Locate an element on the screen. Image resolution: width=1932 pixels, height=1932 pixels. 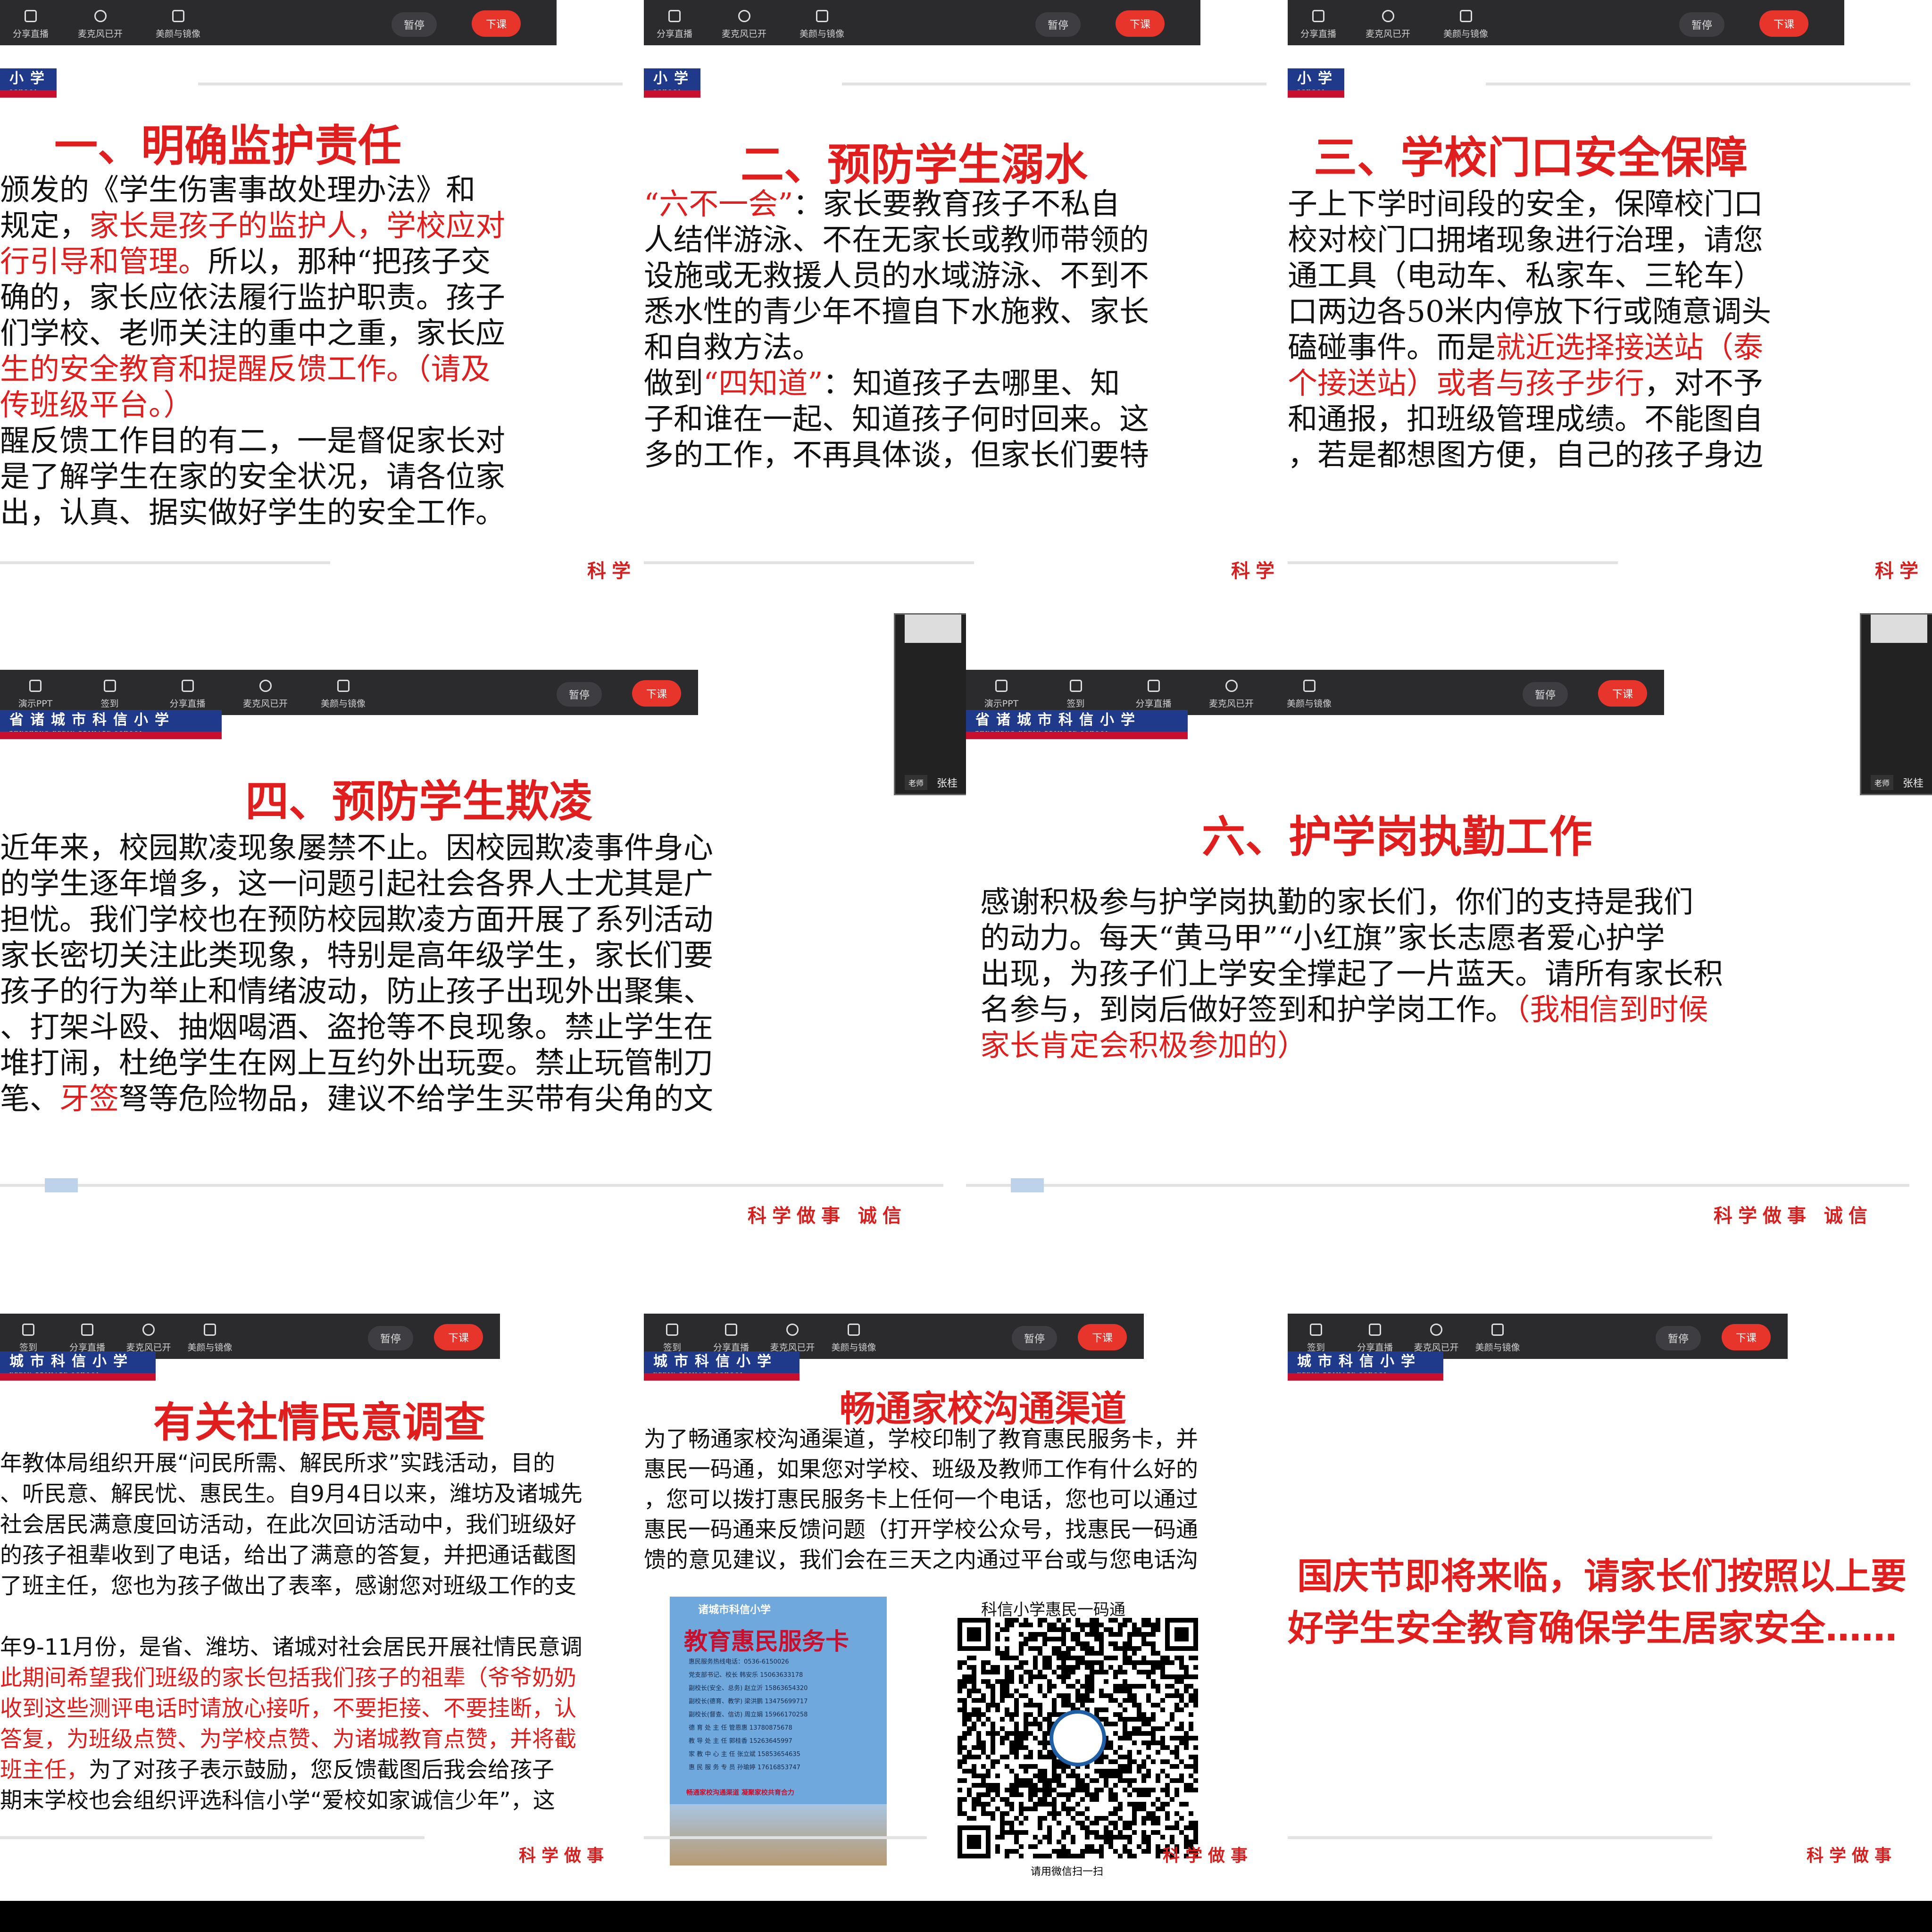
body-line: ，若是都想图方便，自己的孩子身边 is located at coordinates (1530, 455).